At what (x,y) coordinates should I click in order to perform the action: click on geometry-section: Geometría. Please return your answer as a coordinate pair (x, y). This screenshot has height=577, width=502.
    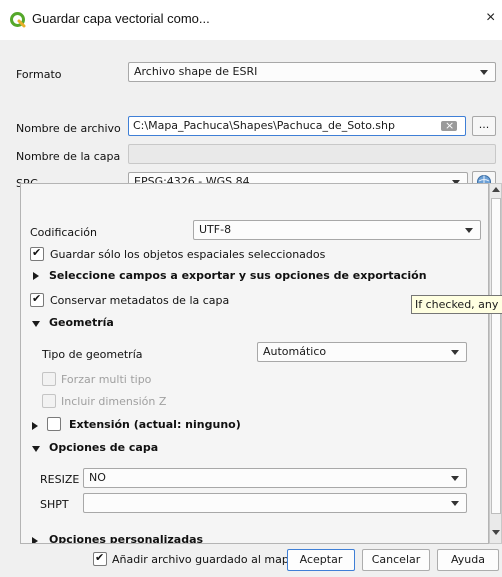
    Looking at the image, I should click on (81, 322).